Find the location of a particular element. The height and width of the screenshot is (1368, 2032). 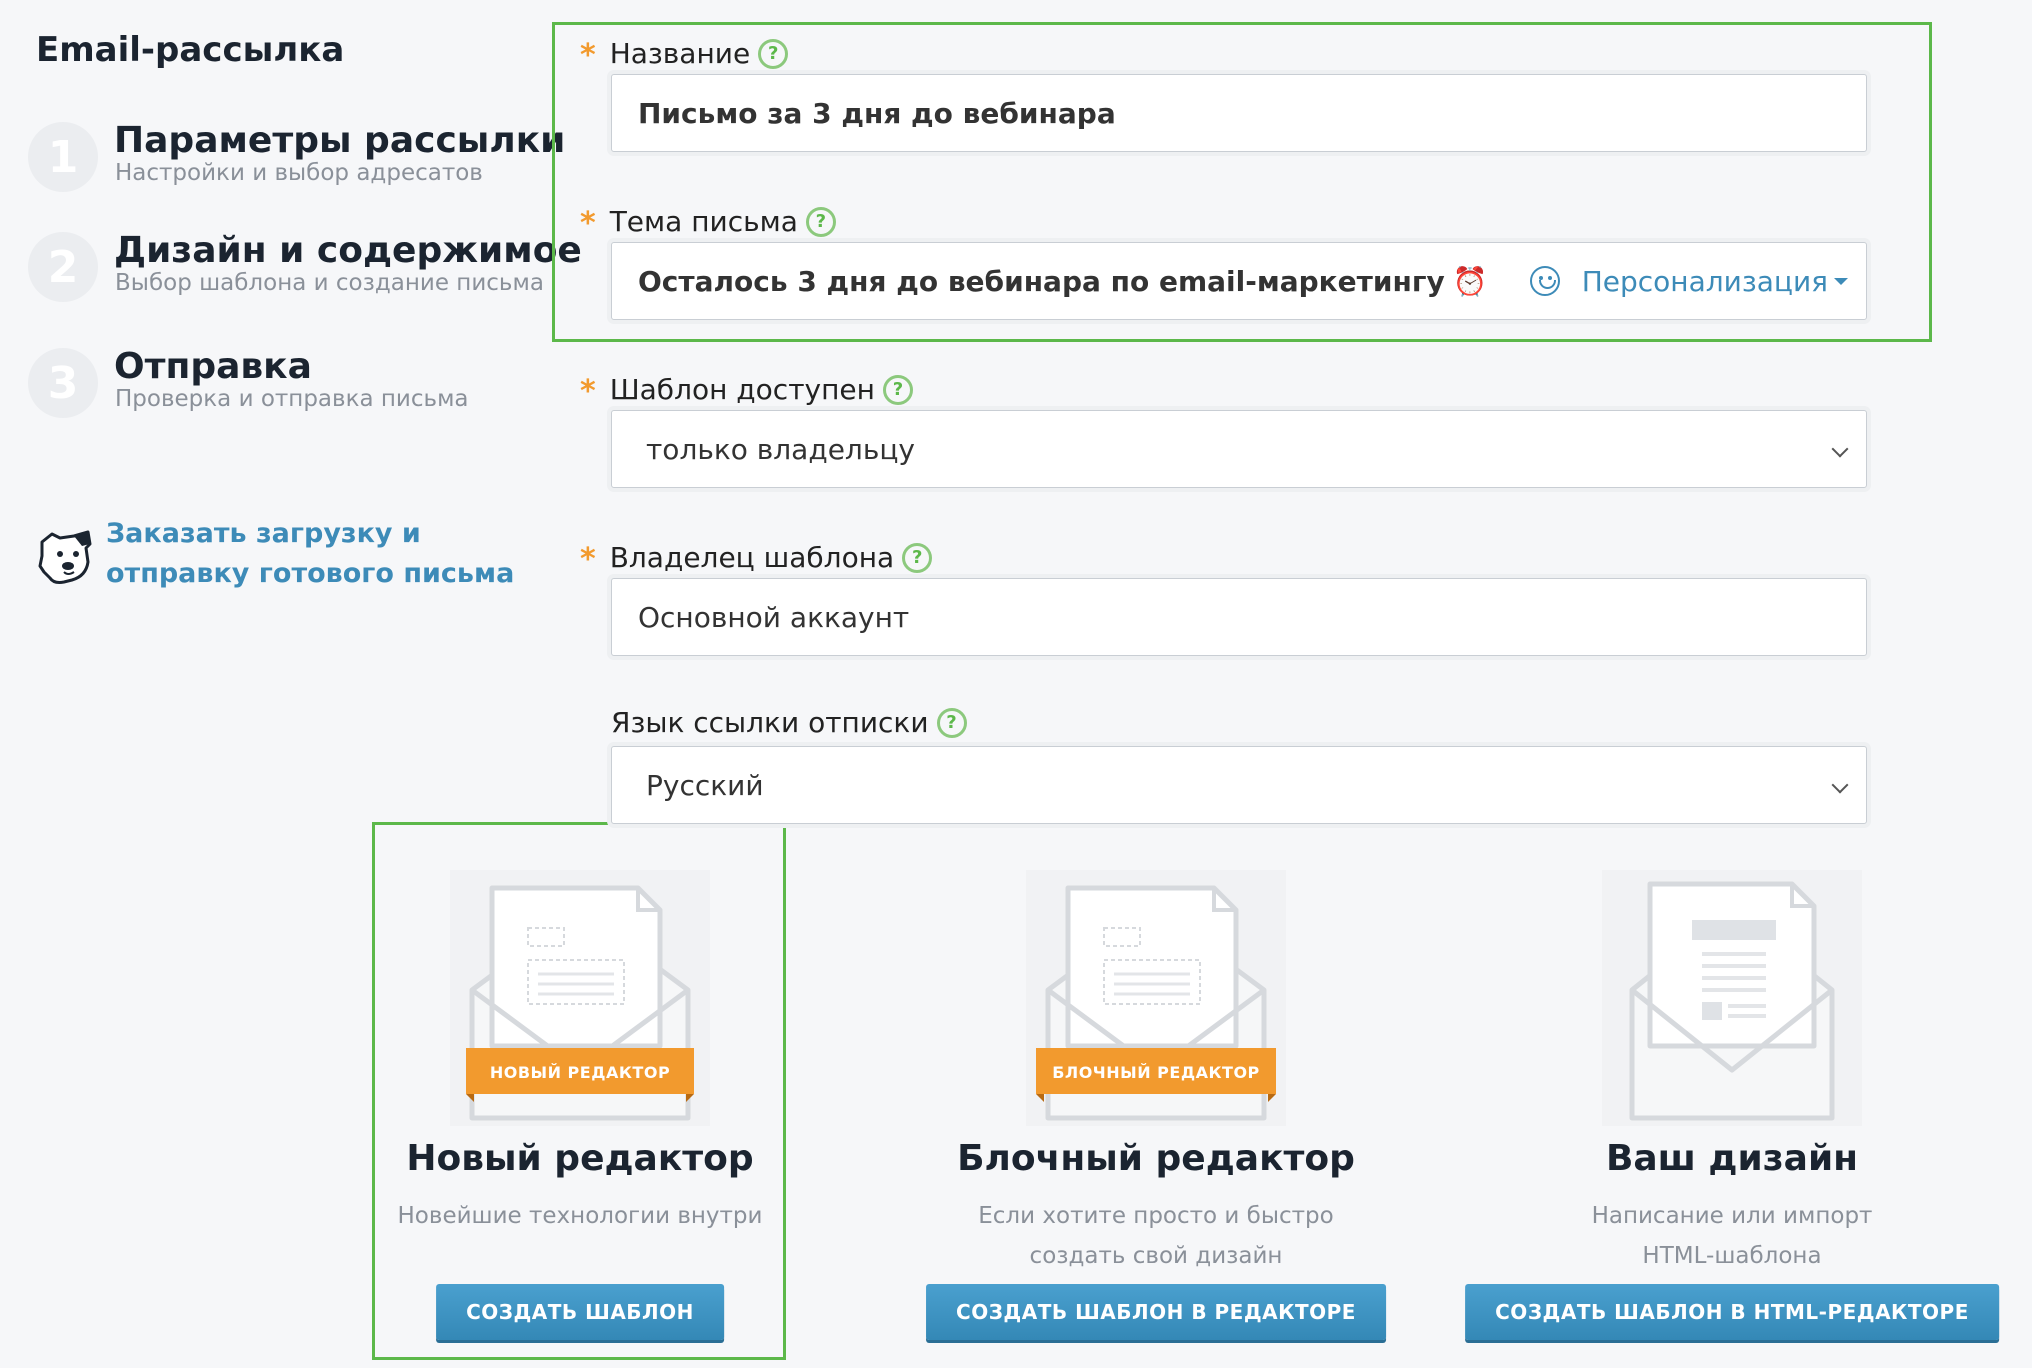

unsubscribe-lang-value: Русский is located at coordinates (705, 785).